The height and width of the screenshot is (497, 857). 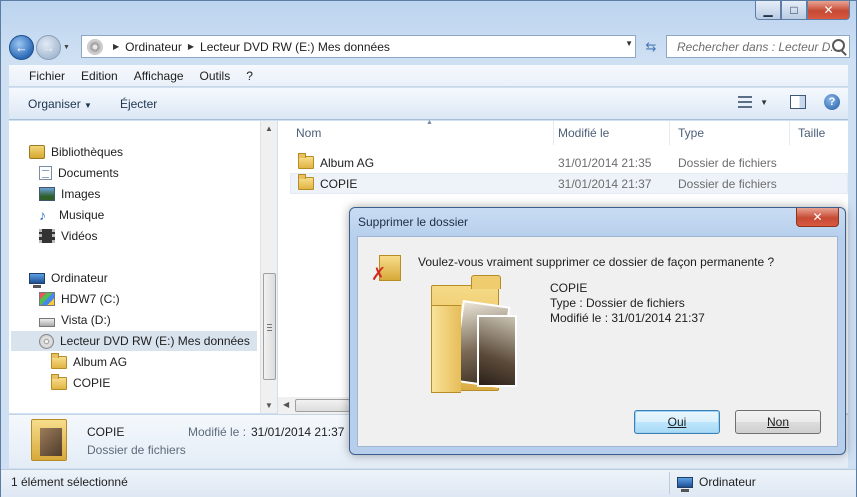 What do you see at coordinates (76, 152) in the screenshot?
I see `sidebar-item-libraries: Bibliothèques` at bounding box center [76, 152].